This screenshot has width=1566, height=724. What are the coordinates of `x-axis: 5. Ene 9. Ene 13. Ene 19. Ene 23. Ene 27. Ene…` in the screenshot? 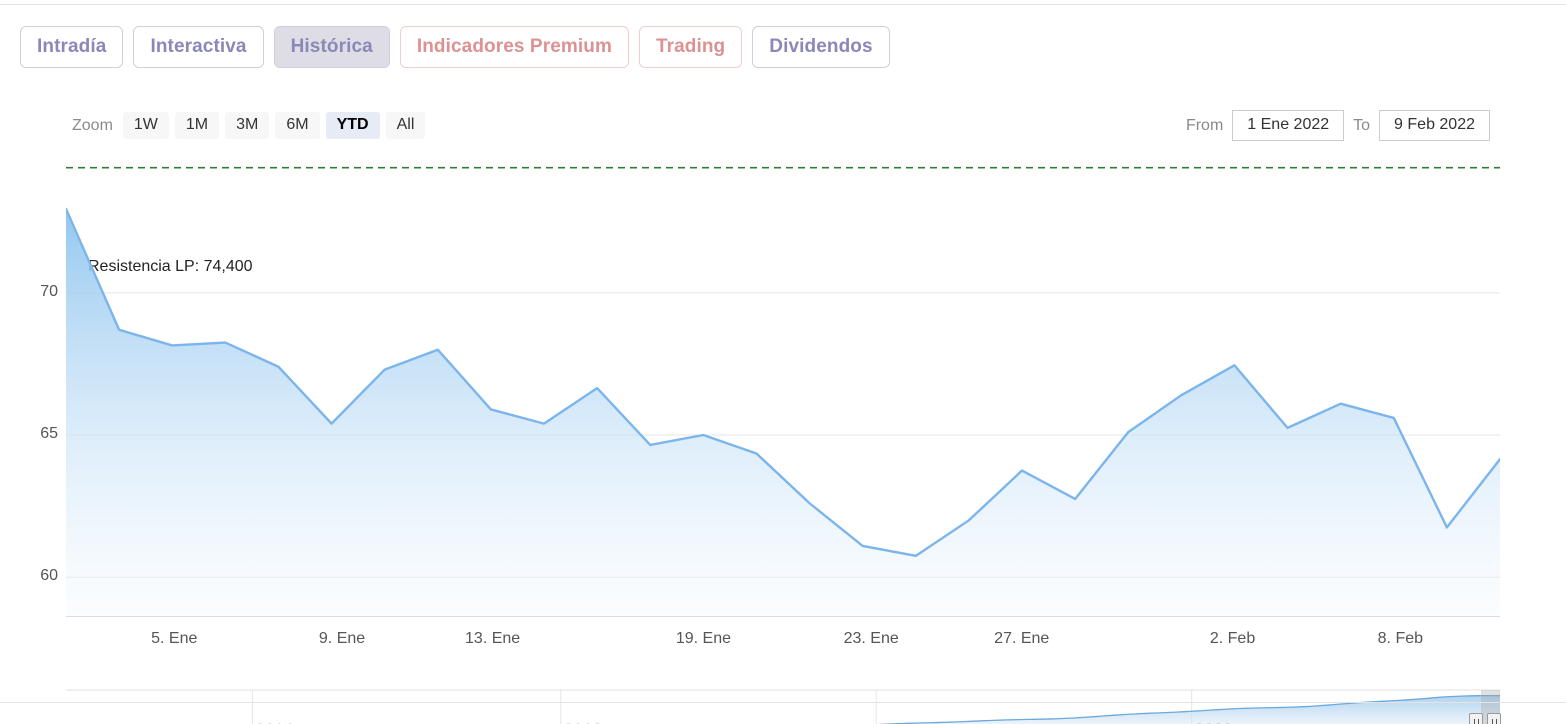 It's located at (783, 639).